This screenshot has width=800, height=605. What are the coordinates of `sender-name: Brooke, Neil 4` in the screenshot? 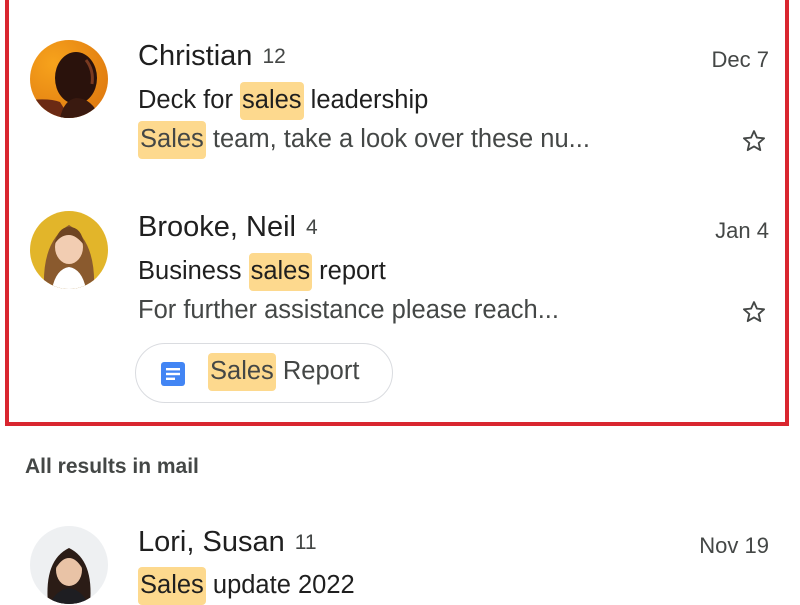 It's located at (228, 227).